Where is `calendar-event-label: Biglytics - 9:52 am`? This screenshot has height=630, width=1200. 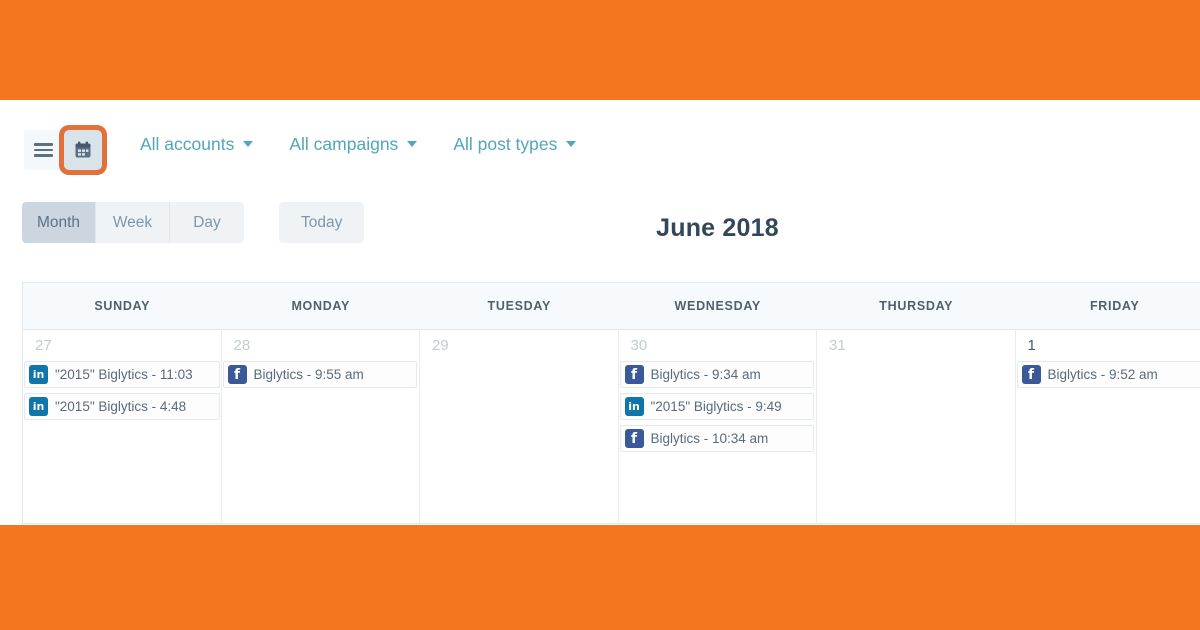
calendar-event-label: Biglytics - 9:52 am is located at coordinates (1102, 374).